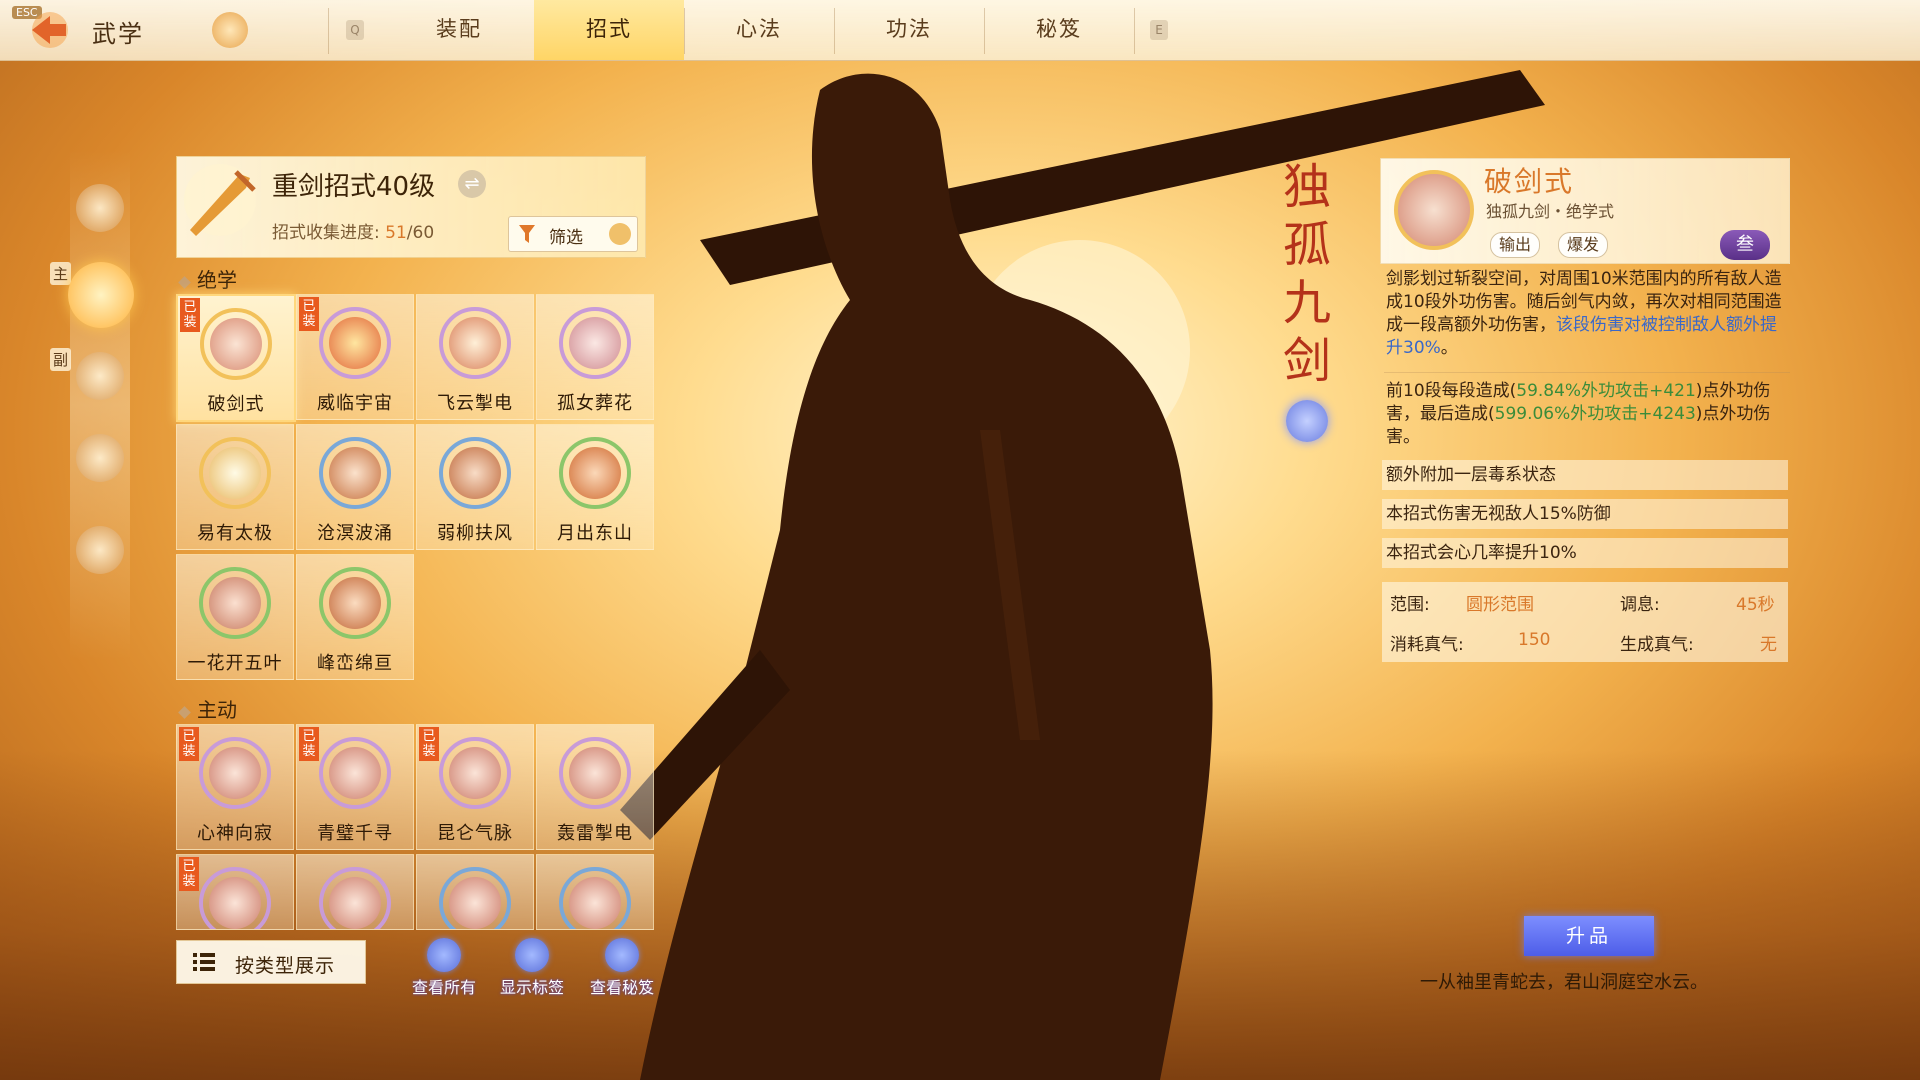 The width and height of the screenshot is (1920, 1080). Describe the element at coordinates (531, 987) in the screenshot. I see `show-tags-label: 显示标签` at that location.